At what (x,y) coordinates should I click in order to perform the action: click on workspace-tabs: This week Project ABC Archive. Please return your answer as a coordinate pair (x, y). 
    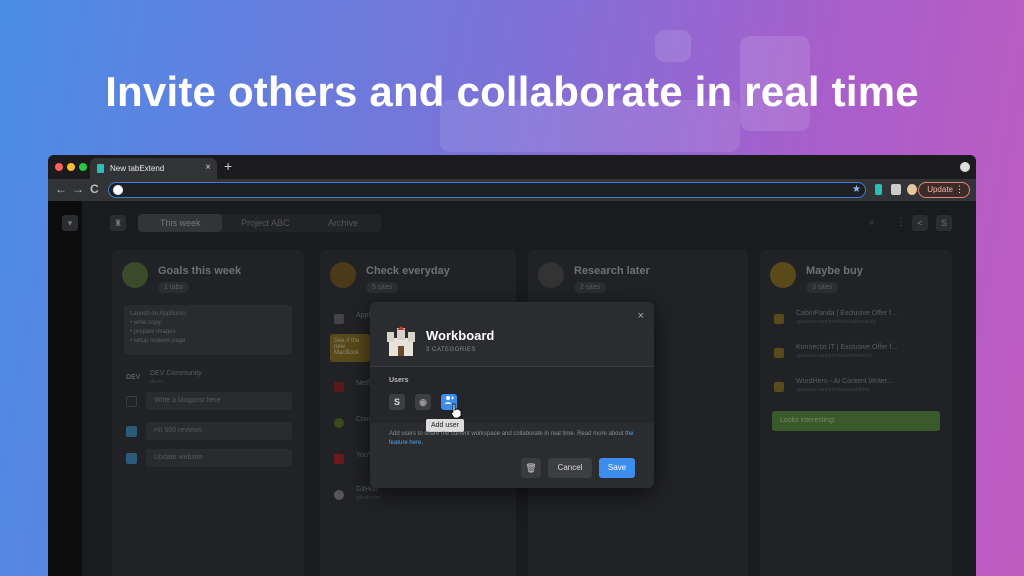
    Looking at the image, I should click on (259, 223).